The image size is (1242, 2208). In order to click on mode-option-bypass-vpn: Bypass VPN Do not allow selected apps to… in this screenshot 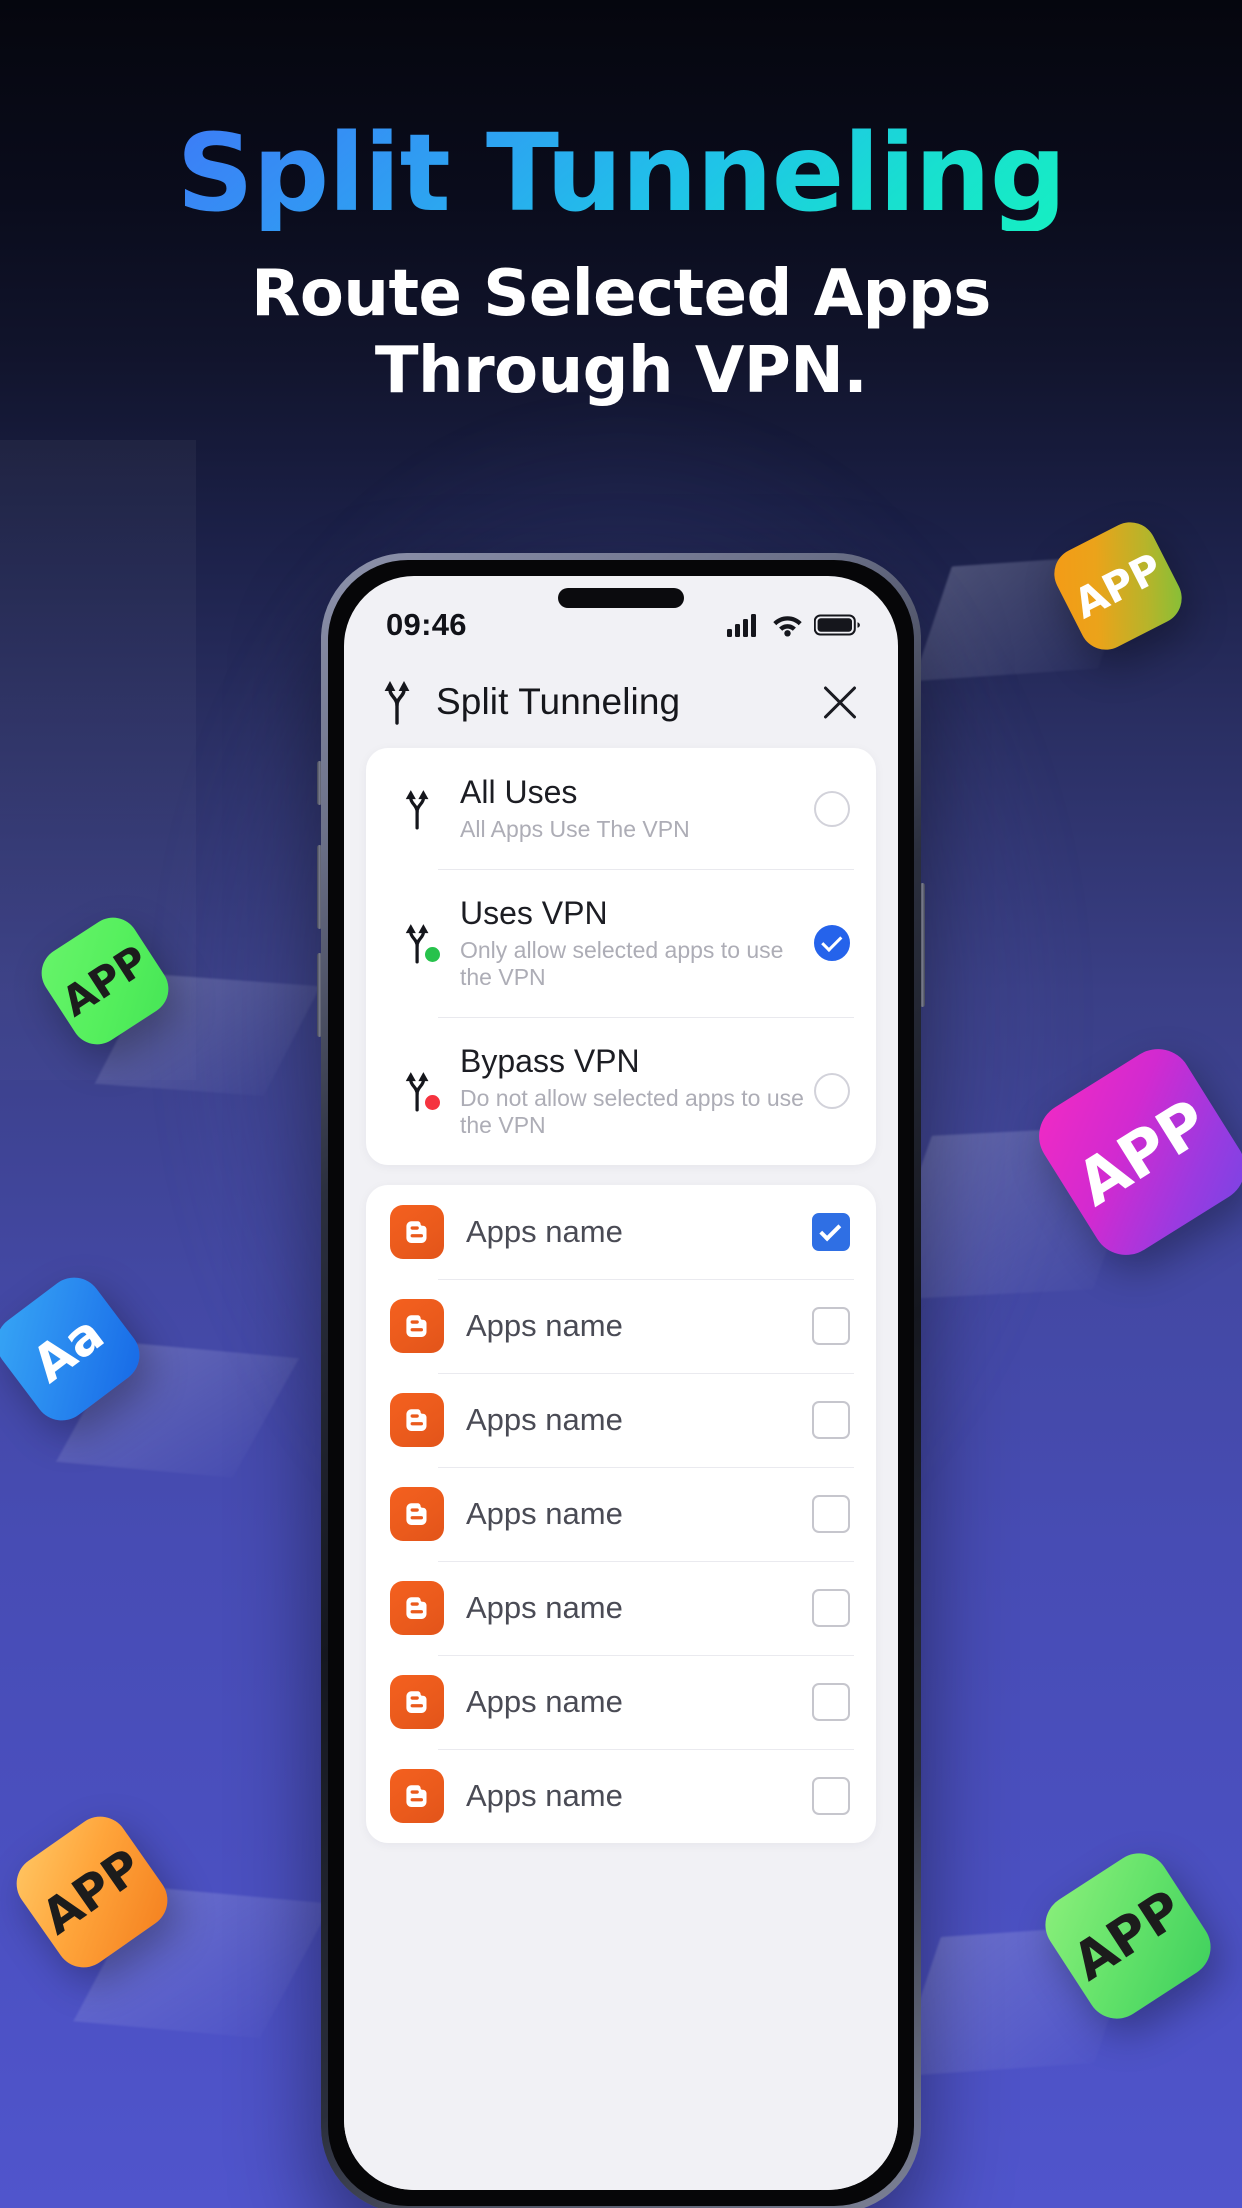, I will do `click(621, 1091)`.